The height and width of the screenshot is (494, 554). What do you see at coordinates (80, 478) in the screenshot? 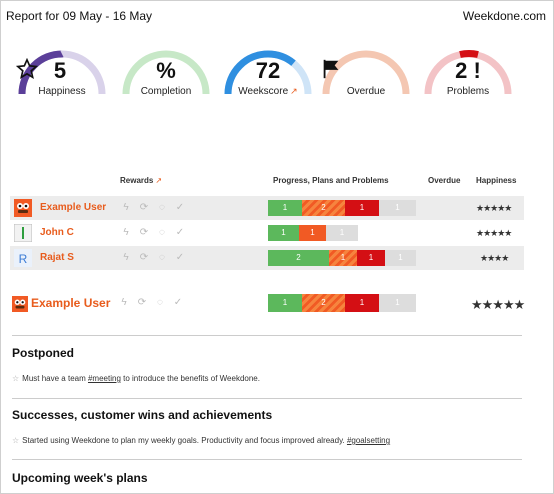
I see `upcoming-title: Upcoming week's plans` at bounding box center [80, 478].